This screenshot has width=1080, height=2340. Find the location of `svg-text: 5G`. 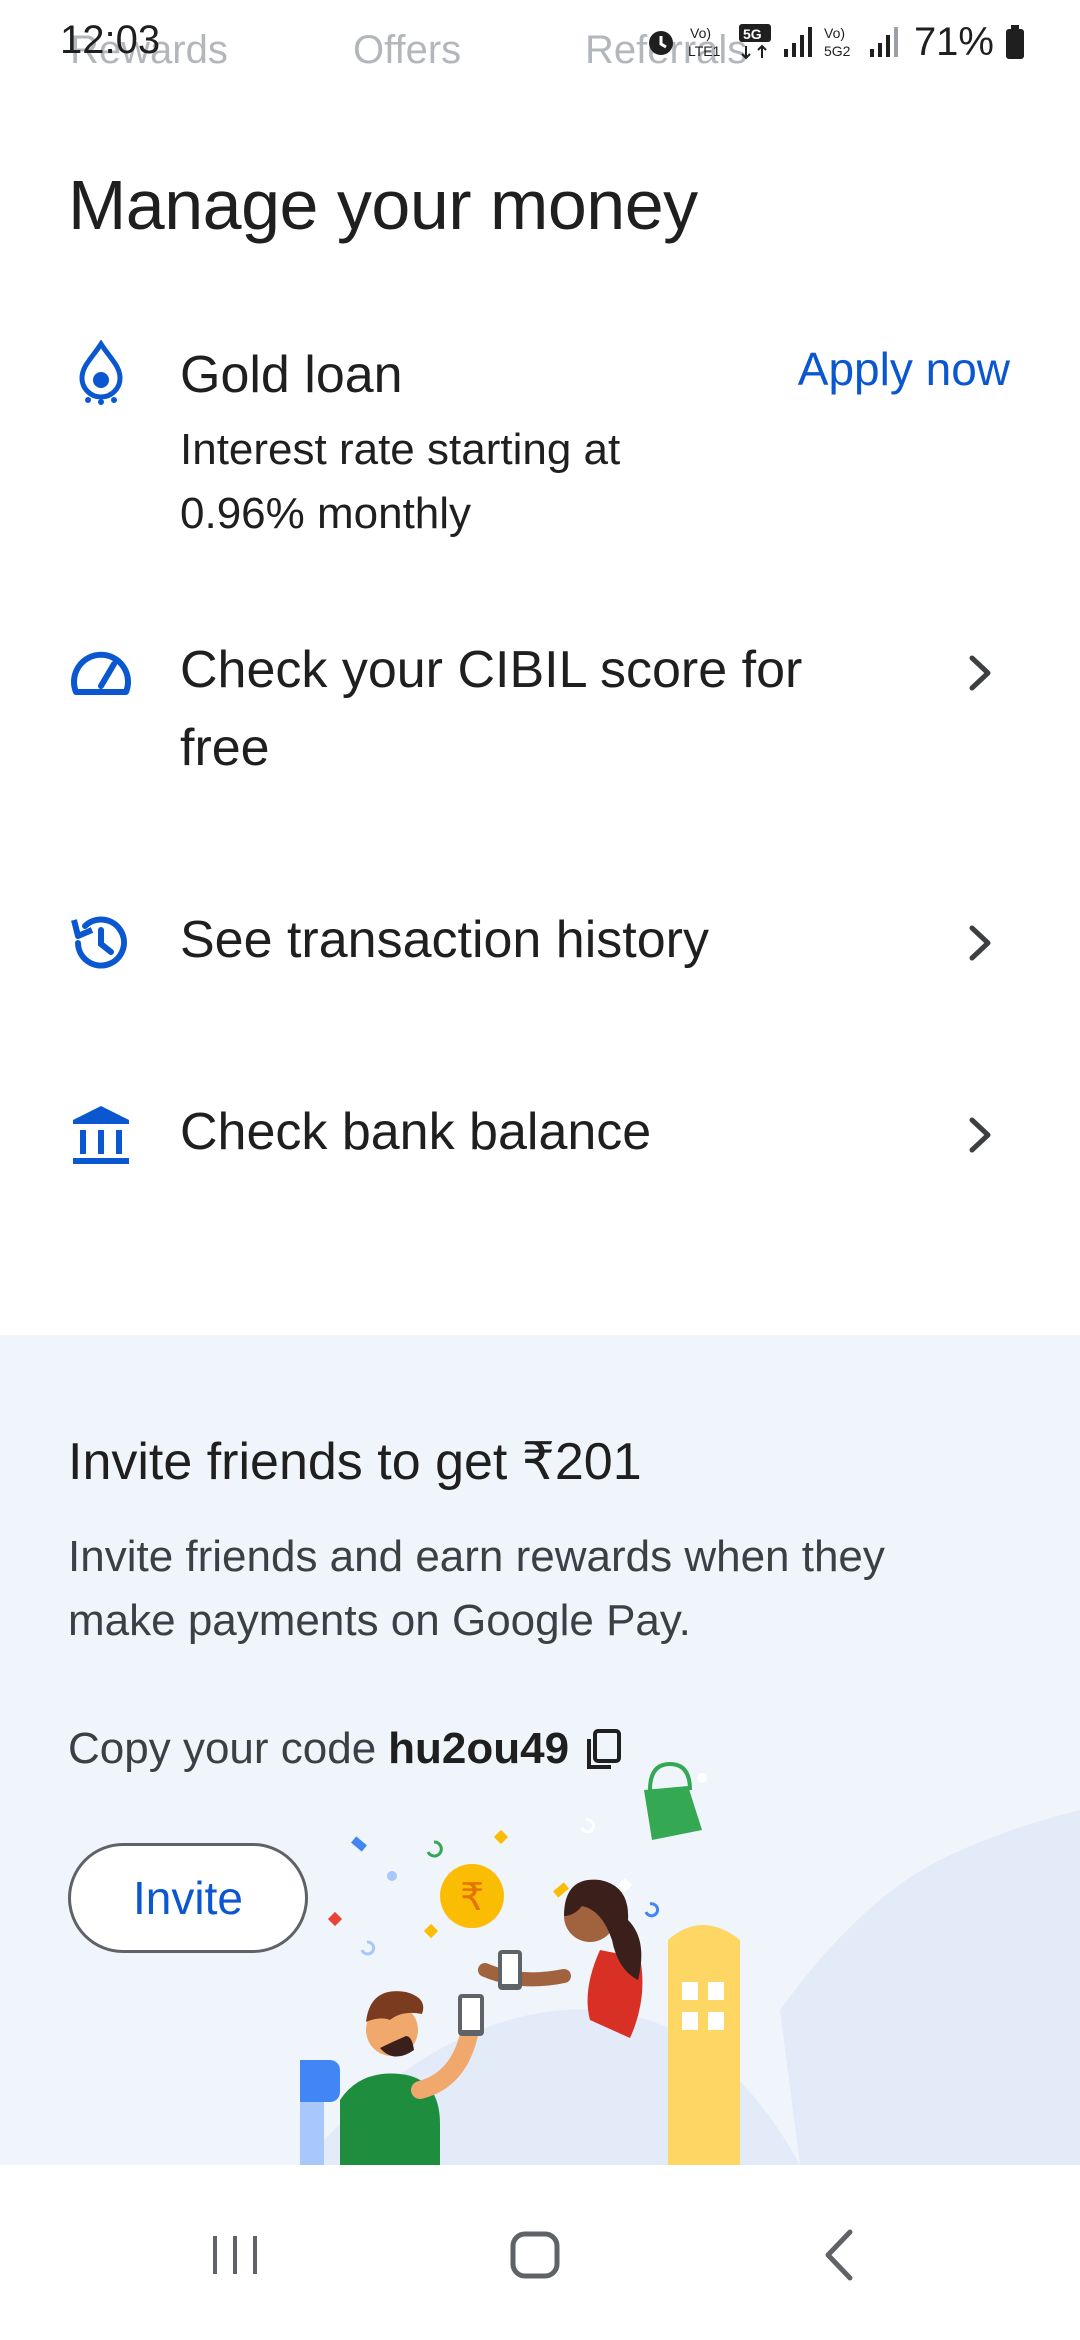

svg-text: 5G is located at coordinates (752, 34).